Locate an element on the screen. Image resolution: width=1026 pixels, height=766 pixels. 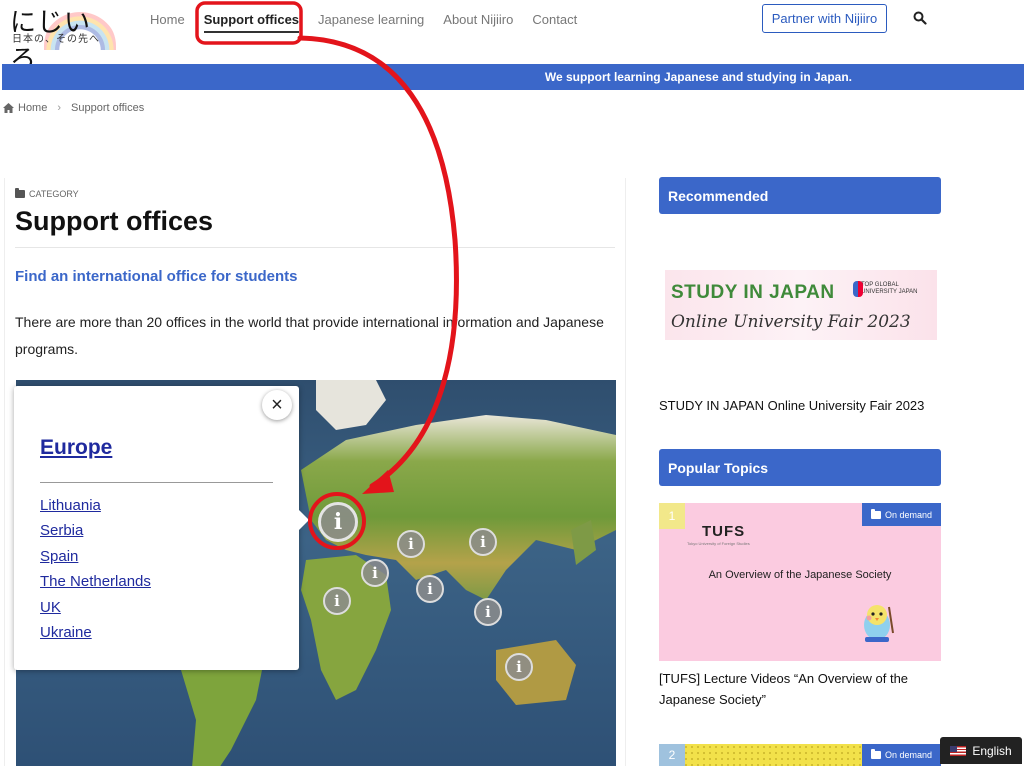
popup-country-link: Spain is located at coordinates (95, 556).